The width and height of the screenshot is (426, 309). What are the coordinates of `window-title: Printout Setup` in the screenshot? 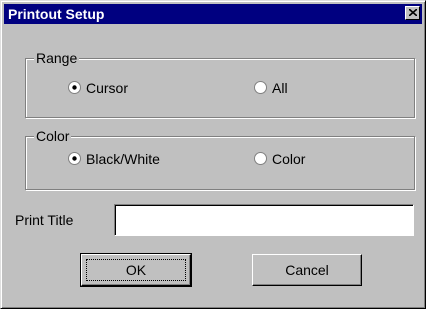 It's located at (56, 14).